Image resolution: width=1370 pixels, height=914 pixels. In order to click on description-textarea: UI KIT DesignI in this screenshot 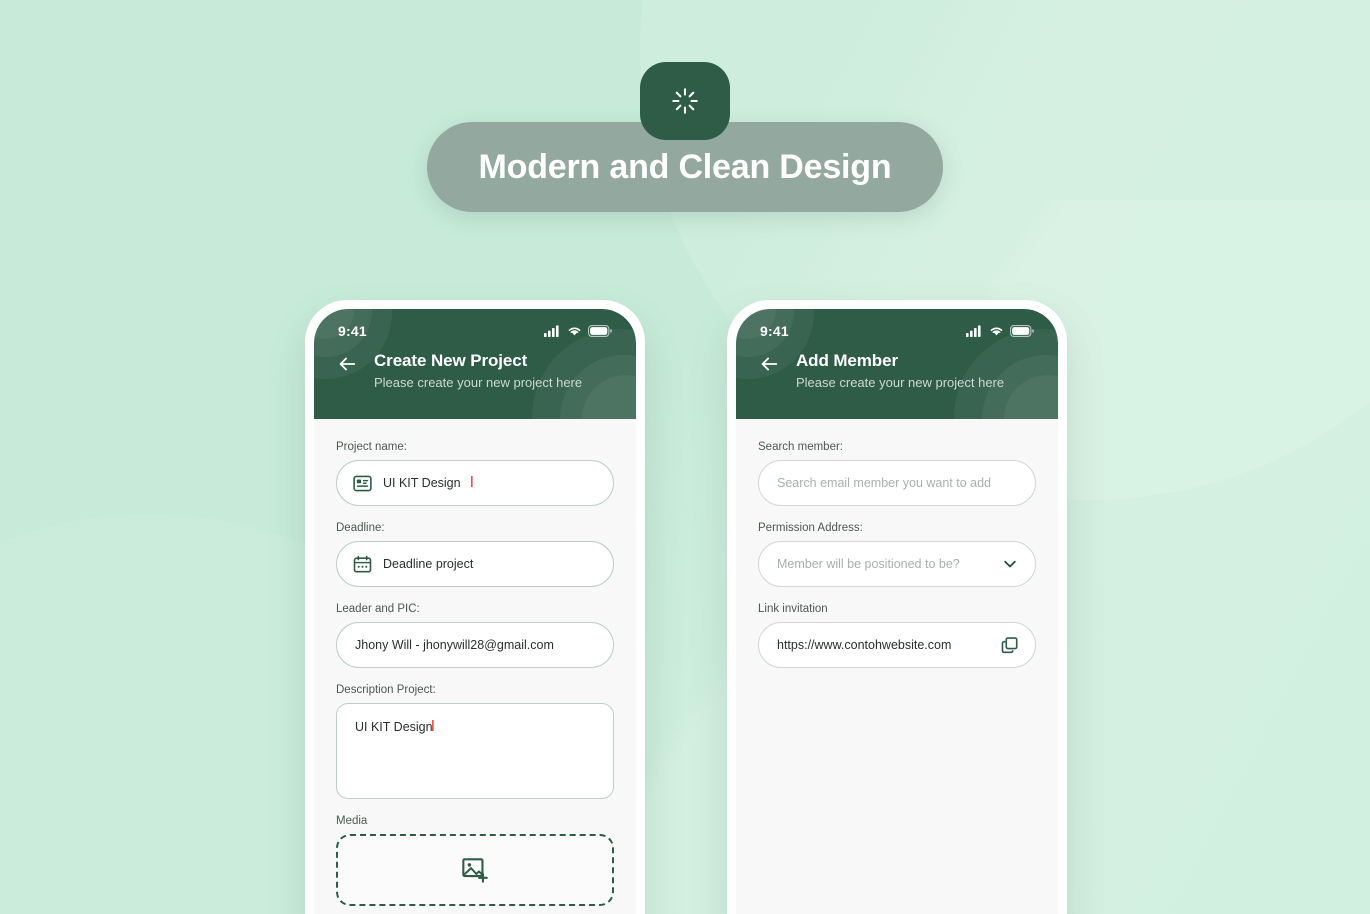, I will do `click(475, 751)`.